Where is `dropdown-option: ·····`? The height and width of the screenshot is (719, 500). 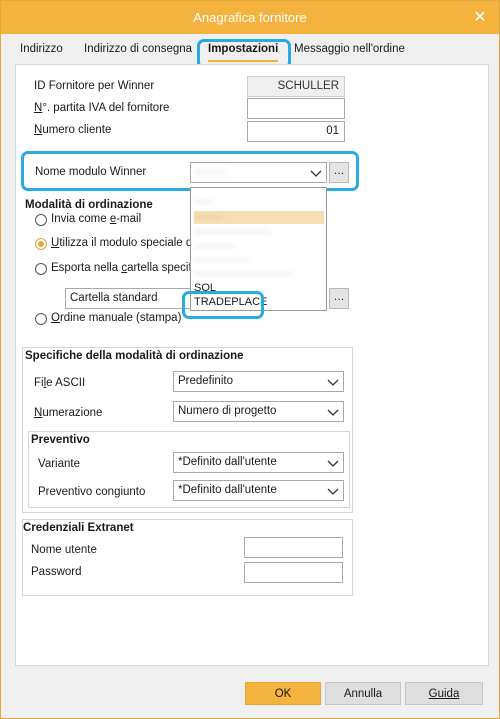 dropdown-option: ····· is located at coordinates (203, 202).